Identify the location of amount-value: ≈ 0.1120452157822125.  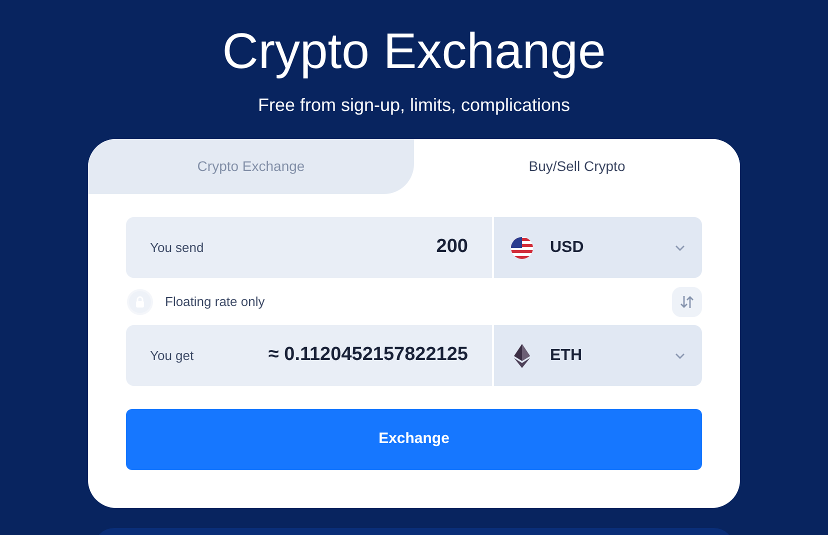
(368, 355).